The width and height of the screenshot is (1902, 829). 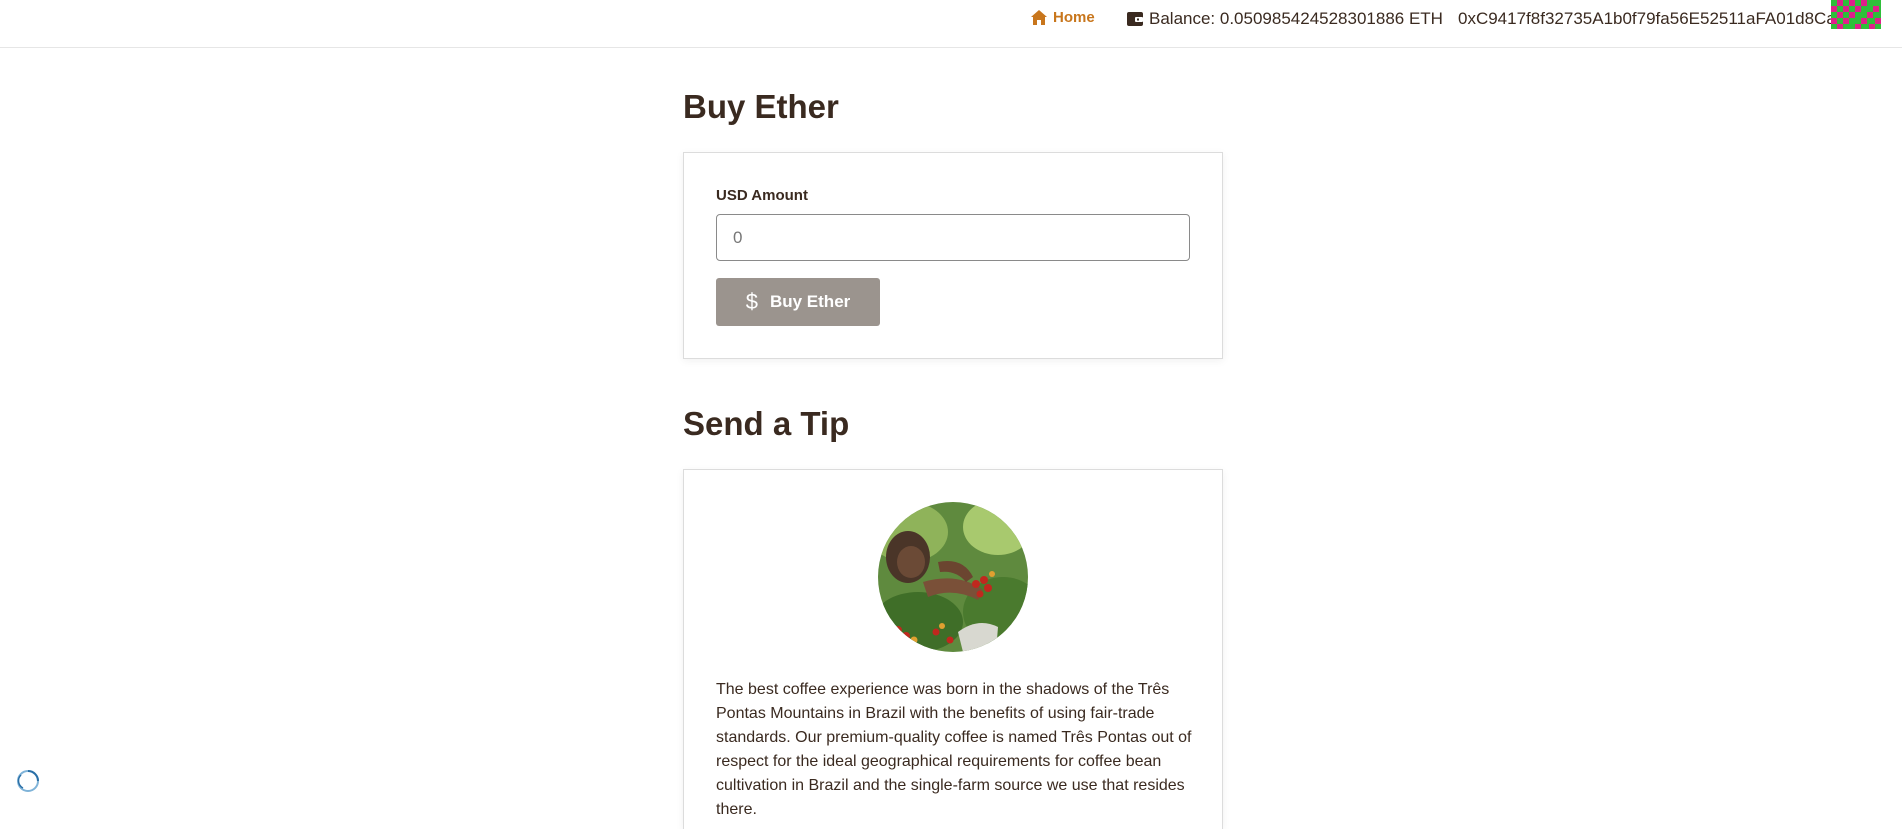 I want to click on usd-amount-label: USD Amount, so click(x=762, y=195).